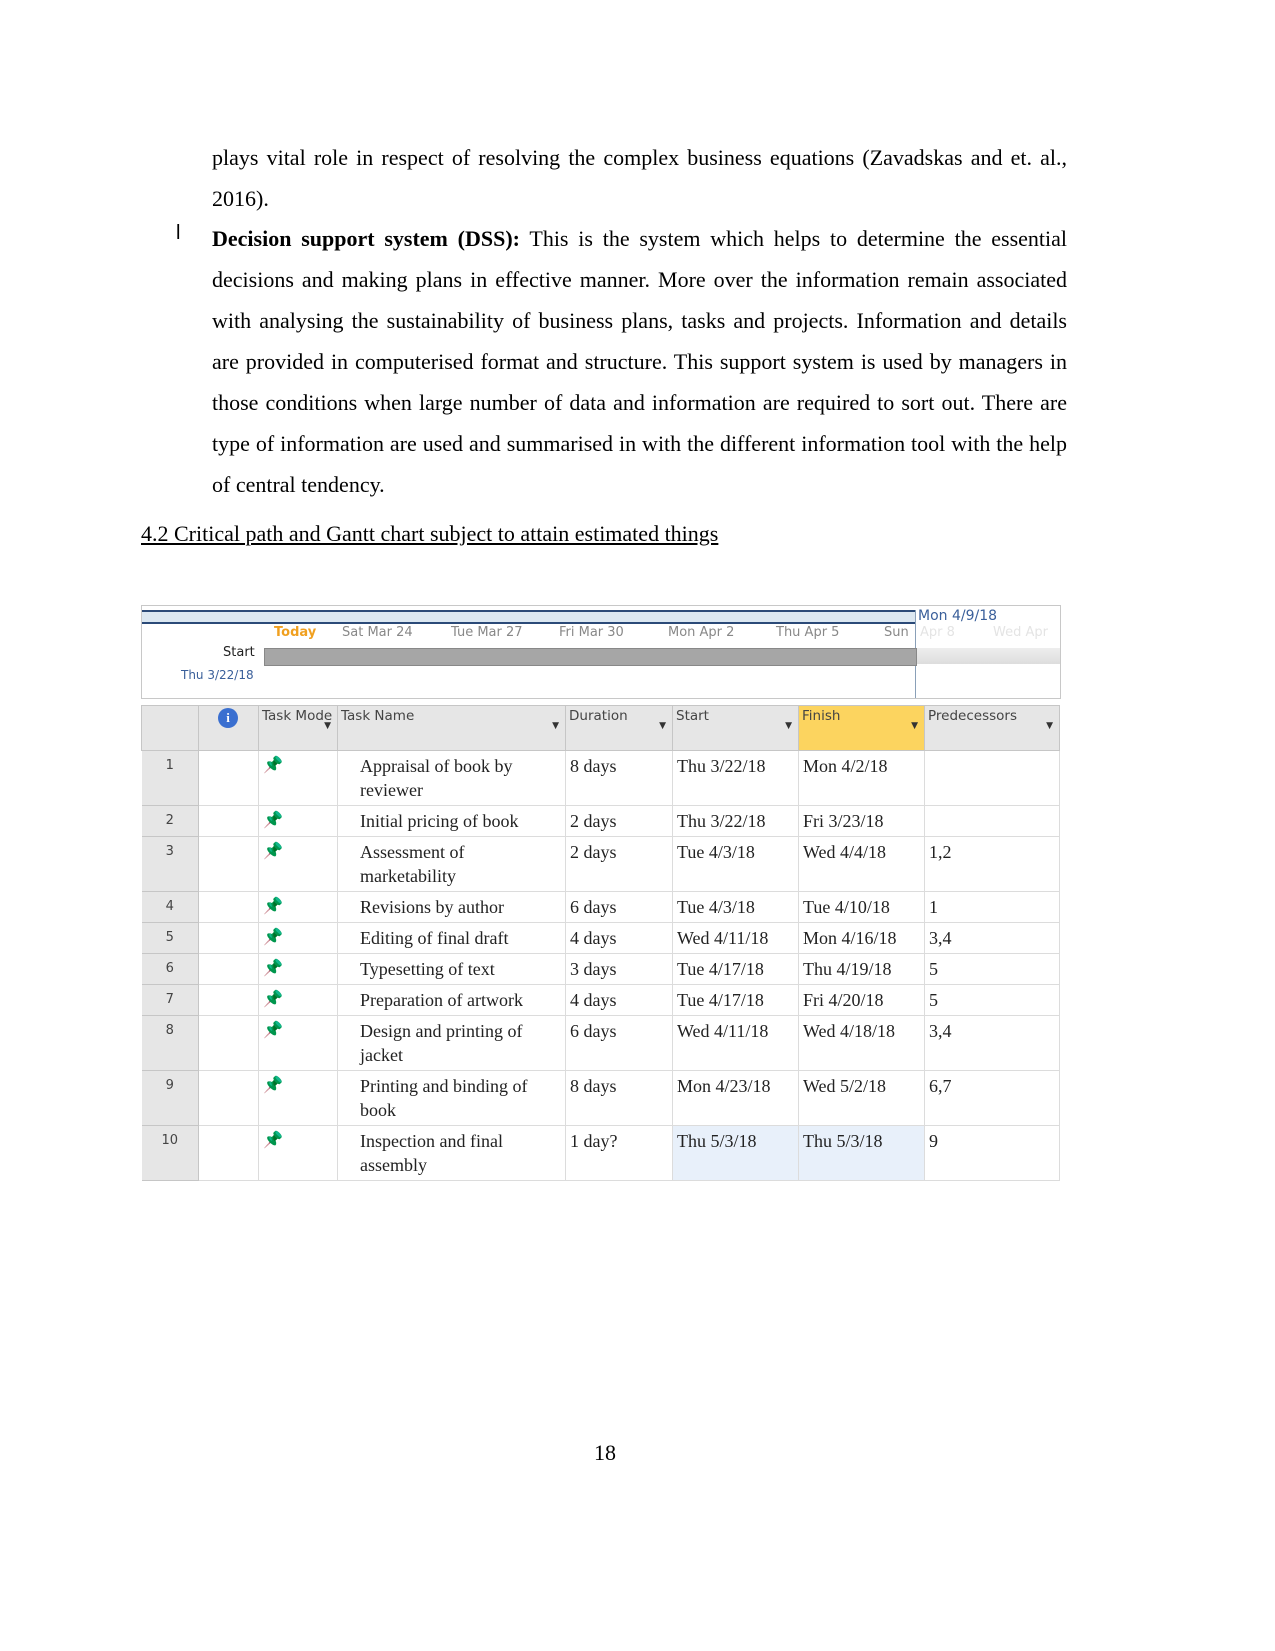 This screenshot has width=1275, height=1651. What do you see at coordinates (170, 938) in the screenshot?
I see `row-number: 5` at bounding box center [170, 938].